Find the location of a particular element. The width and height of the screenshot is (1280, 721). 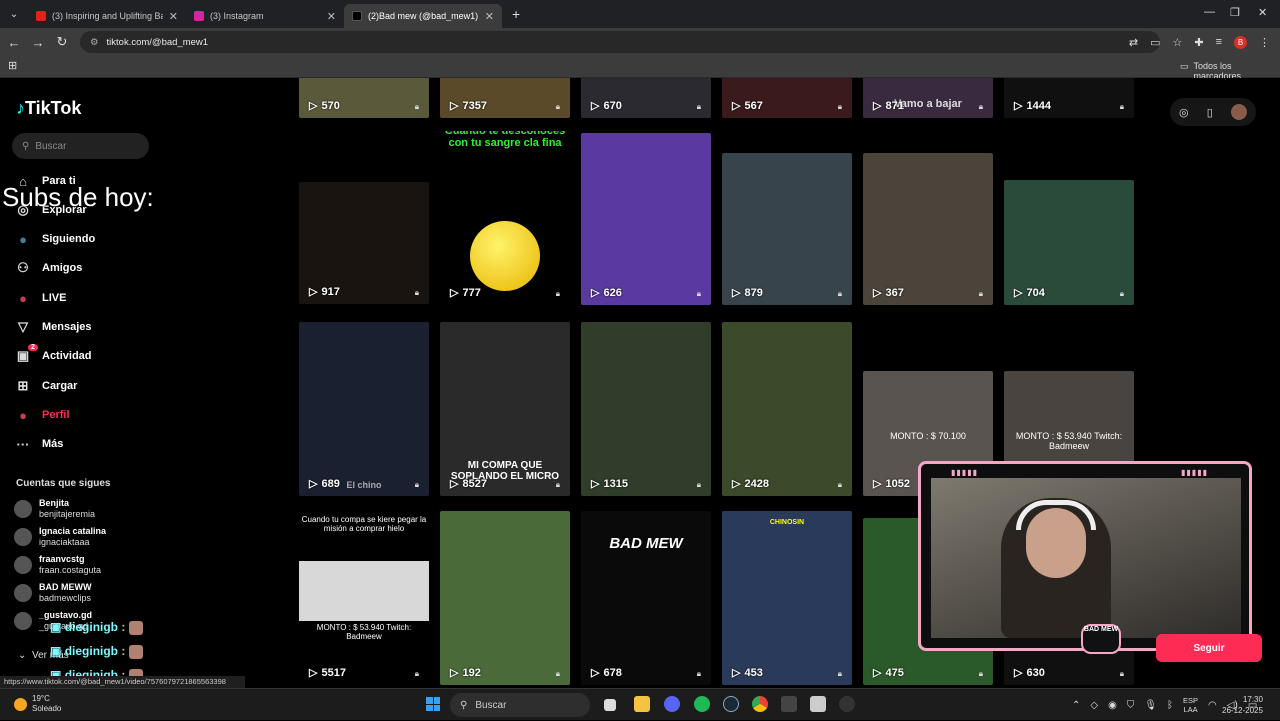

network-icon: ◇ is located at coordinates (1094, 705).